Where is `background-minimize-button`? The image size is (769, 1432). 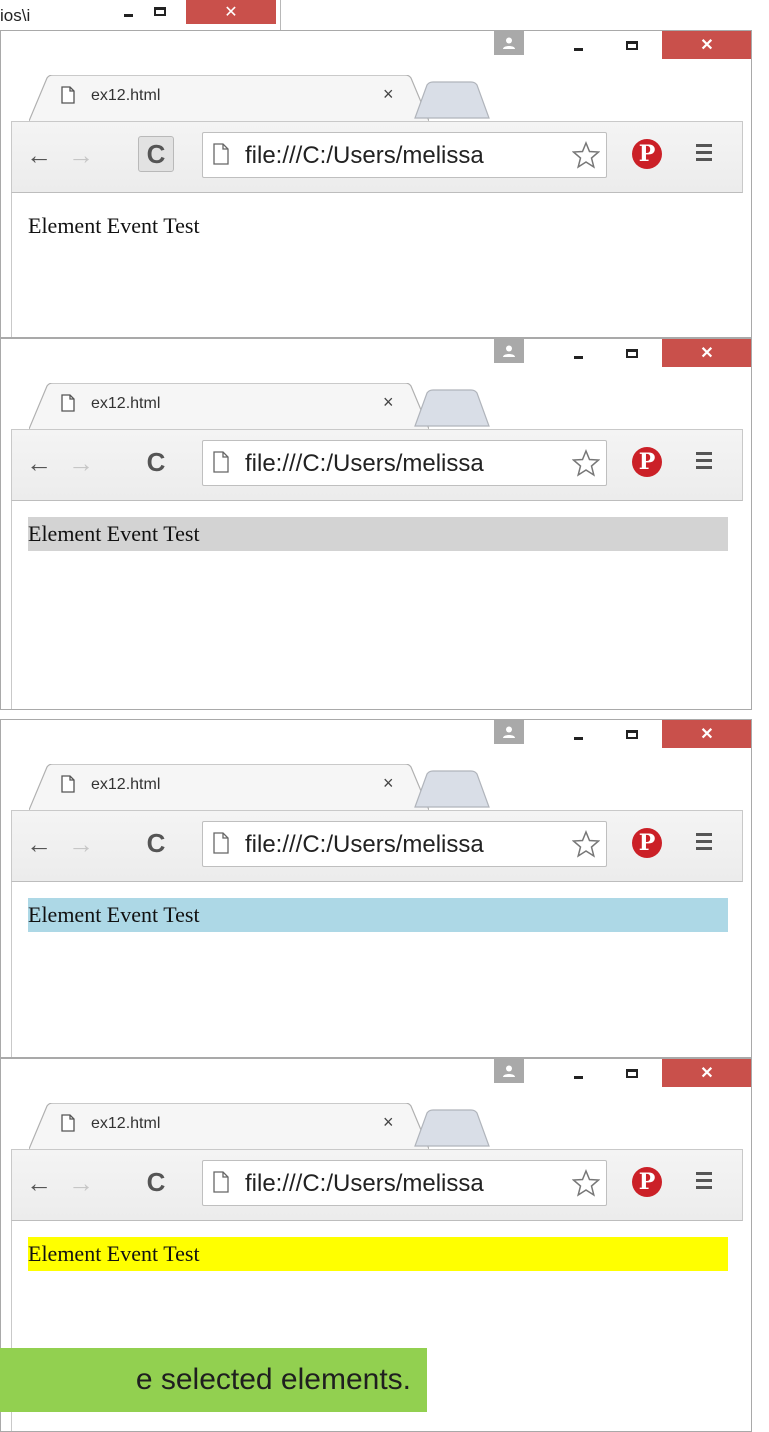
background-minimize-button is located at coordinates (128, 11).